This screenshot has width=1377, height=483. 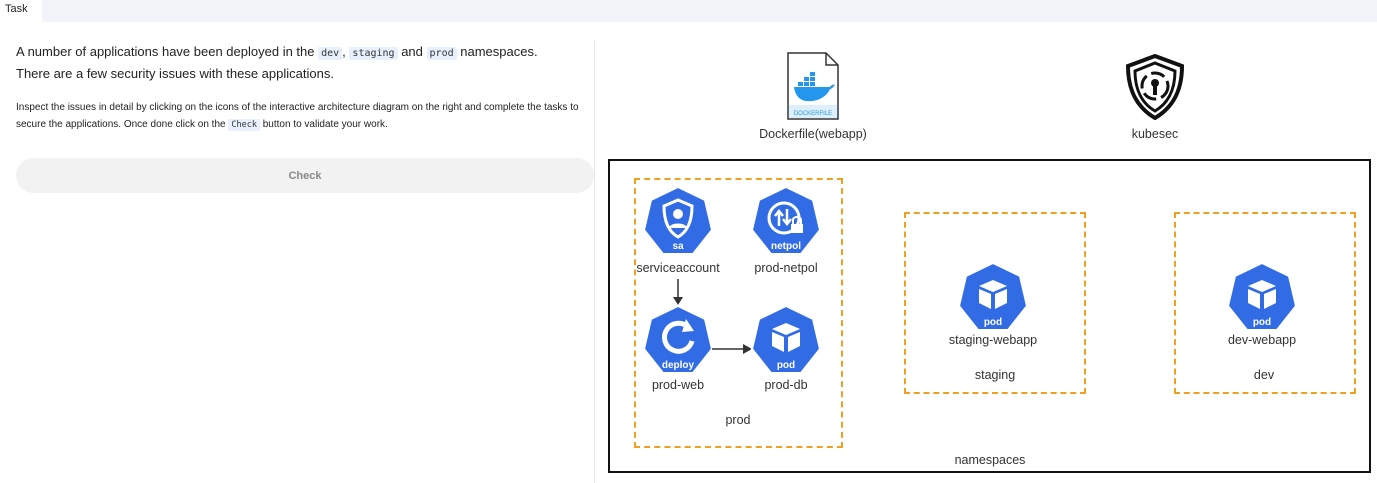 I want to click on dev-namespace-label: dev, so click(x=1264, y=375).